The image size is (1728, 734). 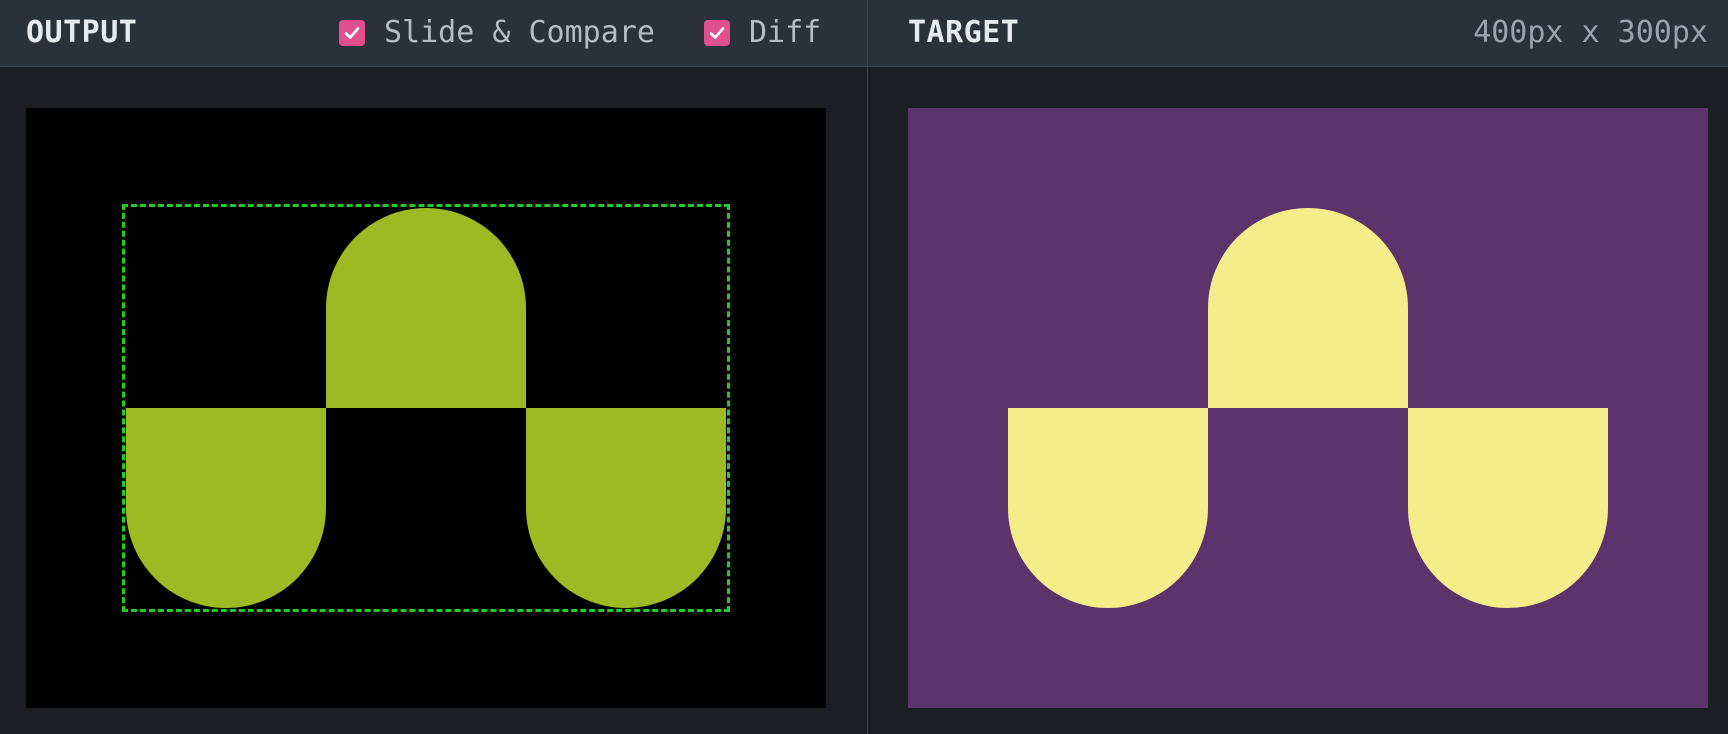 What do you see at coordinates (964, 32) in the screenshot?
I see `target-title: TARGET` at bounding box center [964, 32].